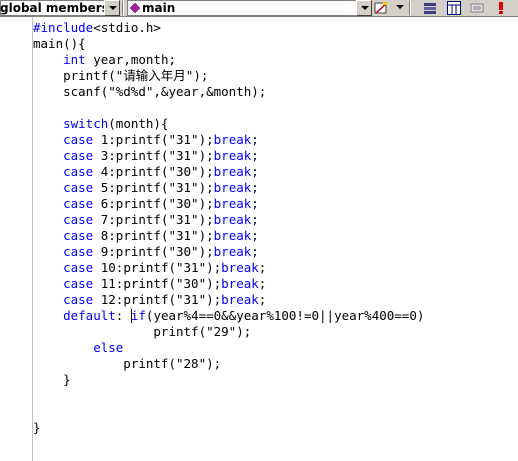 The image size is (518, 461). I want to click on code-text: 5:printf("31");, so click(153, 187).